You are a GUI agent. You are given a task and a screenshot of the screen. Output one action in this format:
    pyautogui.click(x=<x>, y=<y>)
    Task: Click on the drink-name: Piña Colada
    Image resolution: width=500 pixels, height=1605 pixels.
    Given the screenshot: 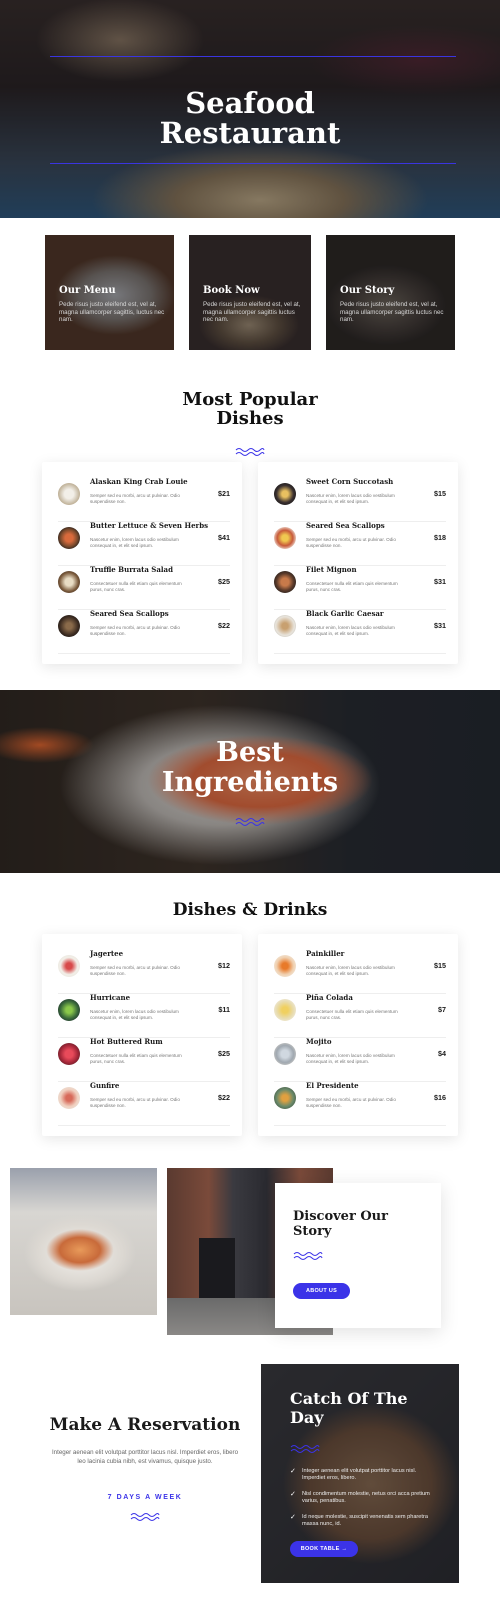 What is the action you would take?
    pyautogui.click(x=329, y=997)
    